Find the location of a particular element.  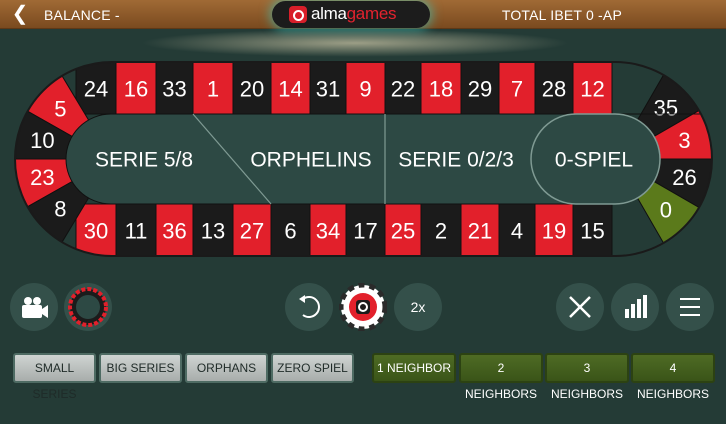

double-label: 2x is located at coordinates (418, 307).